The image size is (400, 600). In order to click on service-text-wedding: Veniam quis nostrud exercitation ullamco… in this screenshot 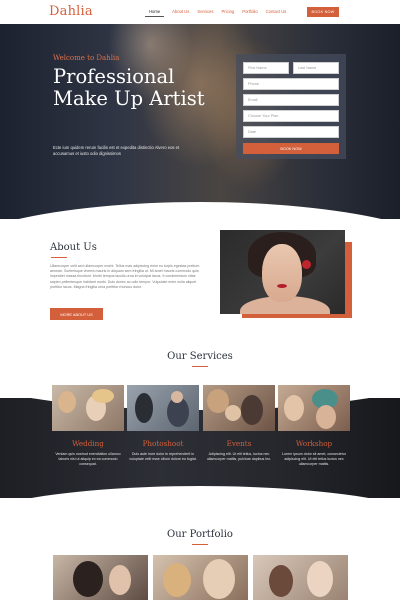, I will do `click(88, 459)`.